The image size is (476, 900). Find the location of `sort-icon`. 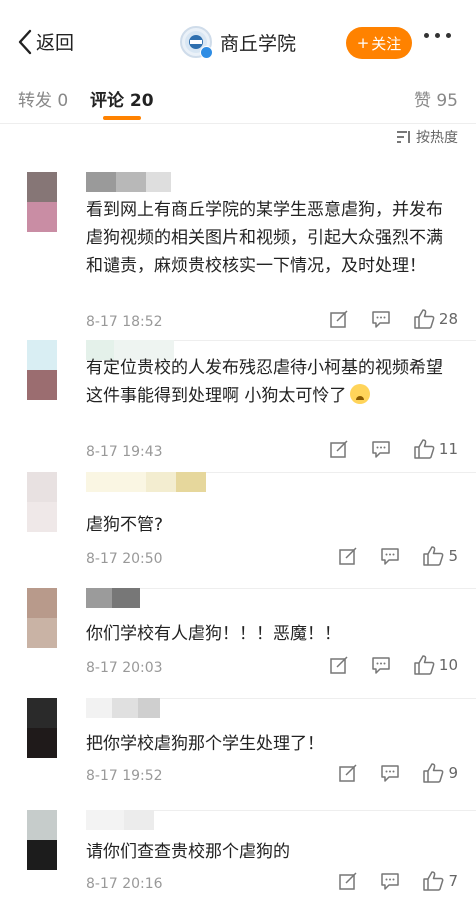

sort-icon is located at coordinates (403, 137).